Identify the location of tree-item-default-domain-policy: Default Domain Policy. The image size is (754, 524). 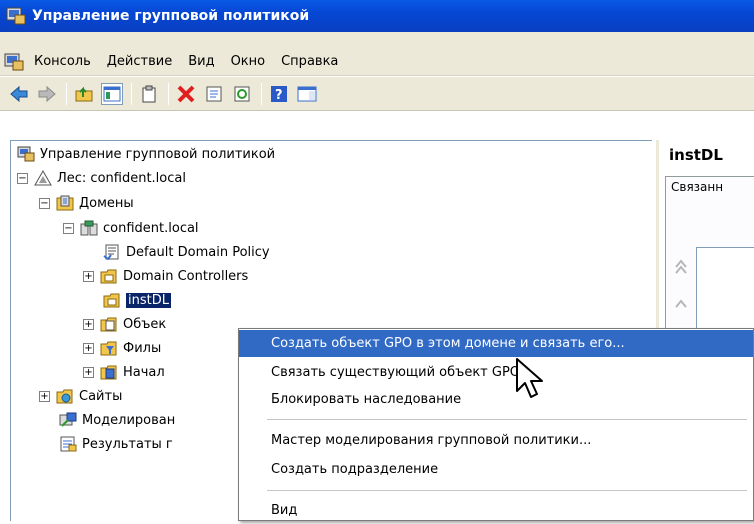
(186, 252).